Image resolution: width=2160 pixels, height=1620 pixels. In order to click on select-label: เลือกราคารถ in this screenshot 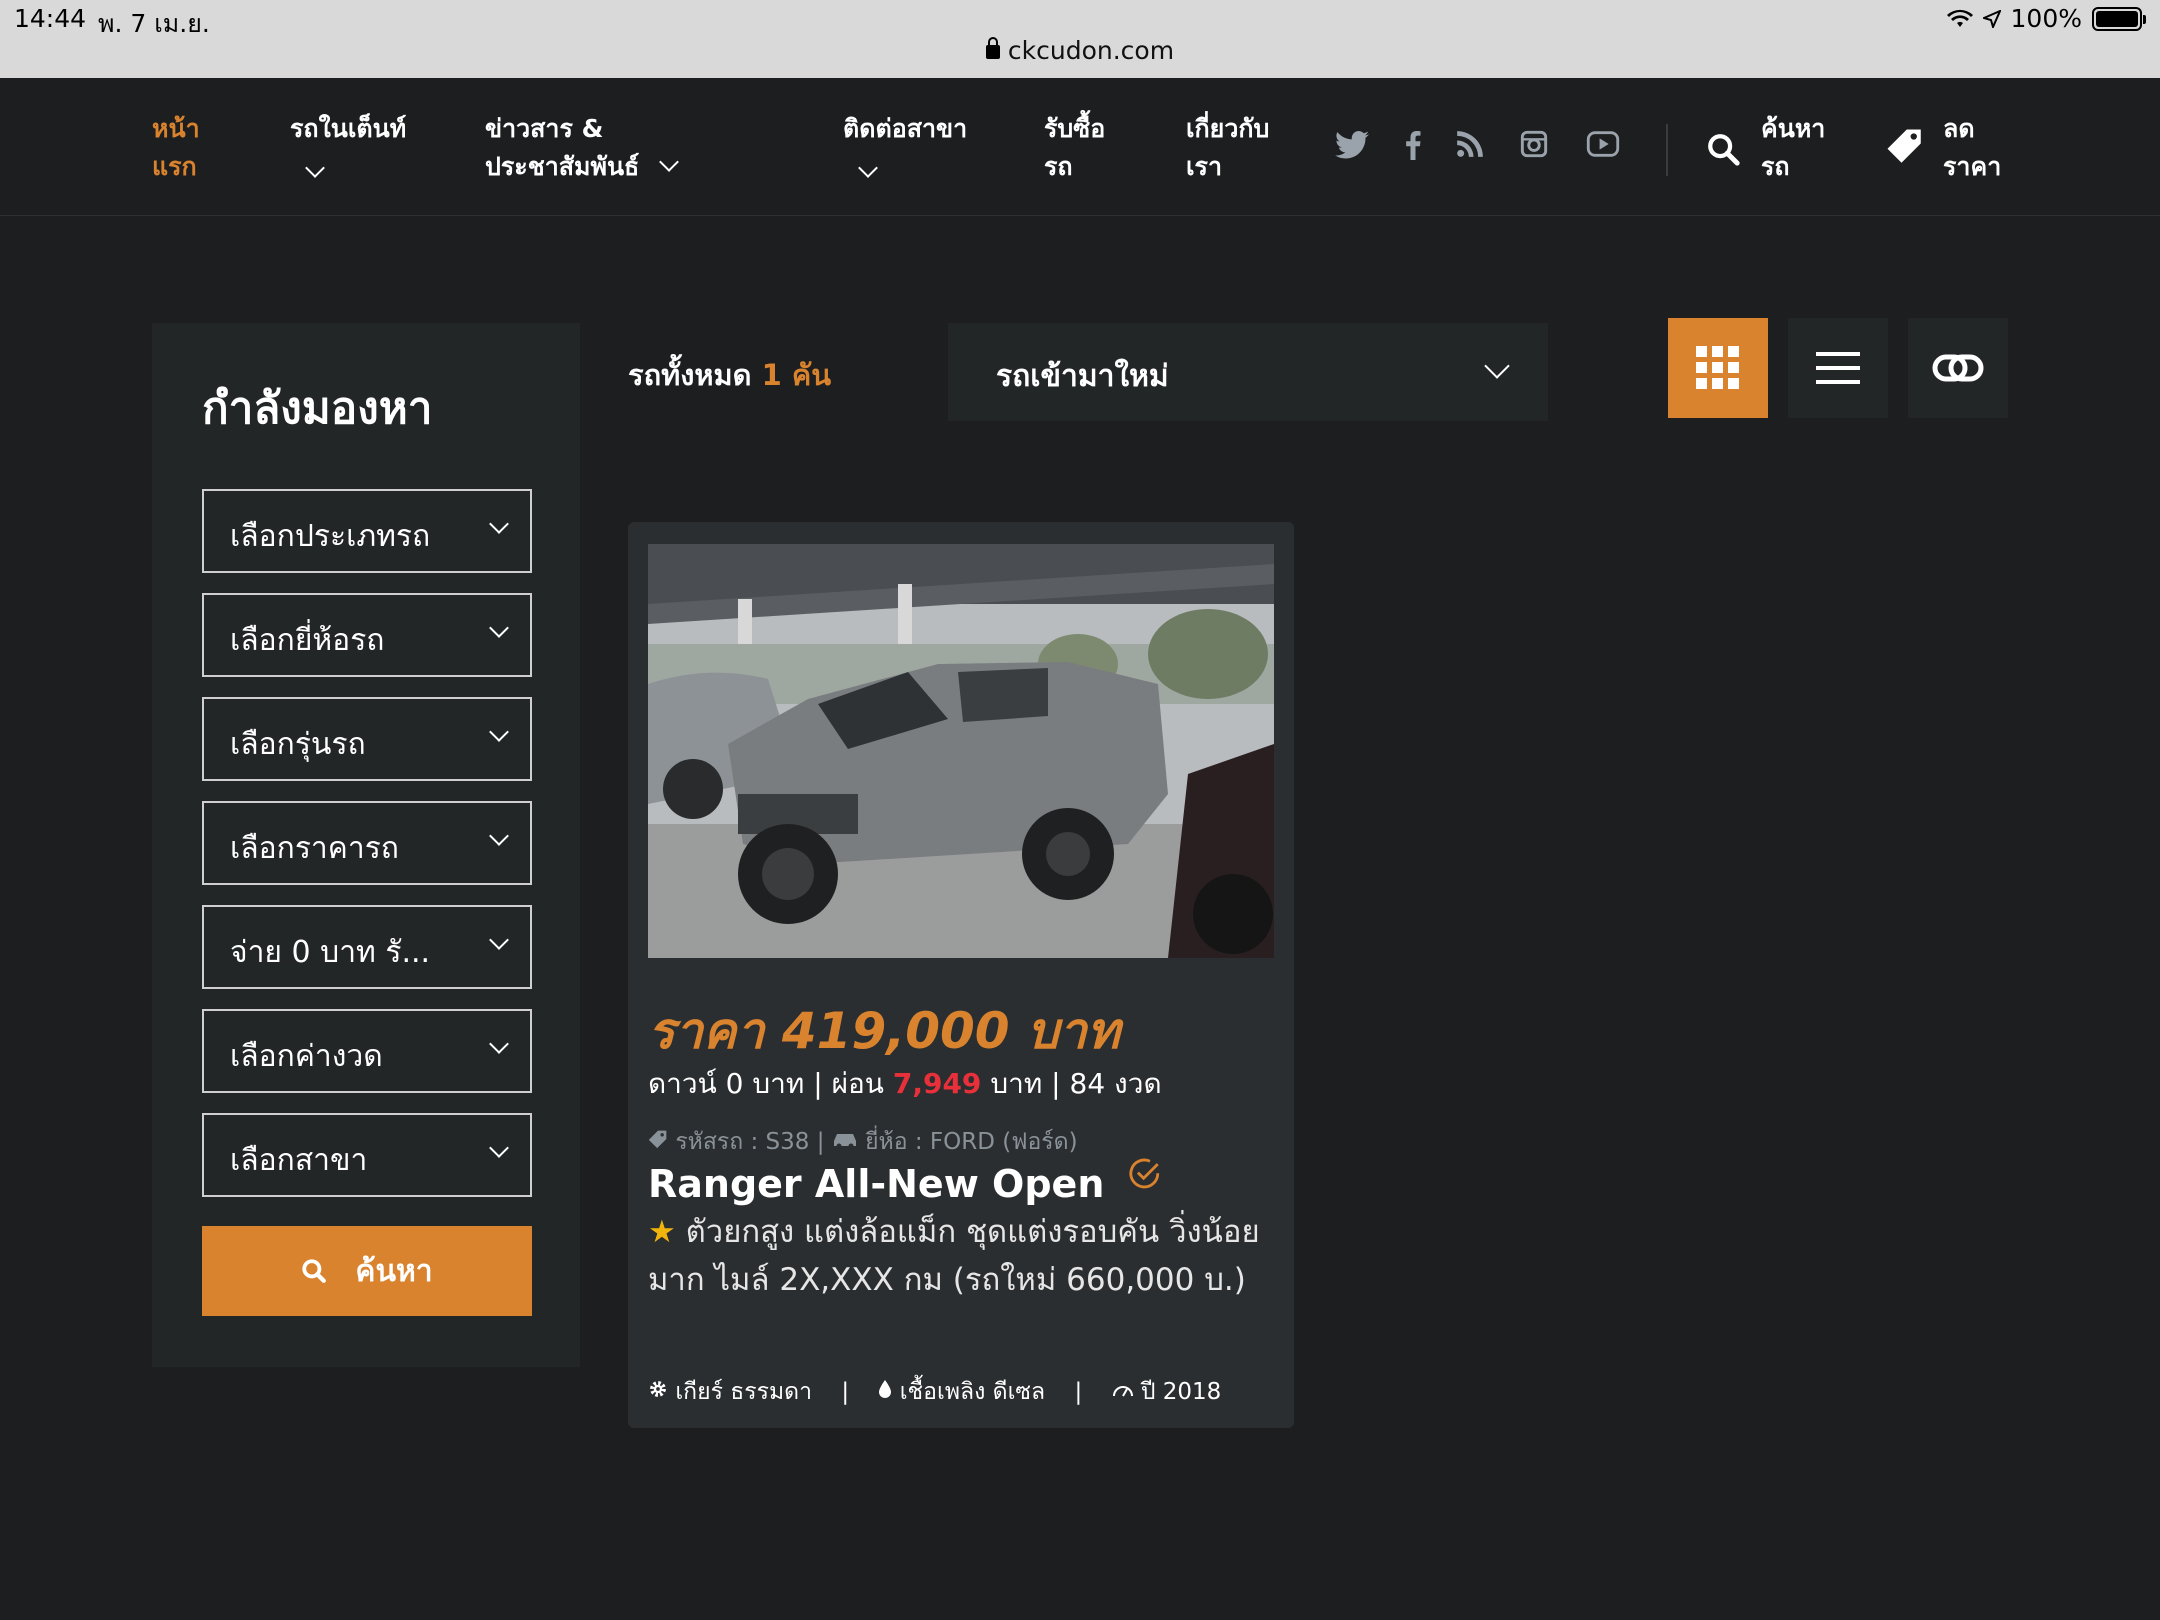, I will do `click(314, 848)`.